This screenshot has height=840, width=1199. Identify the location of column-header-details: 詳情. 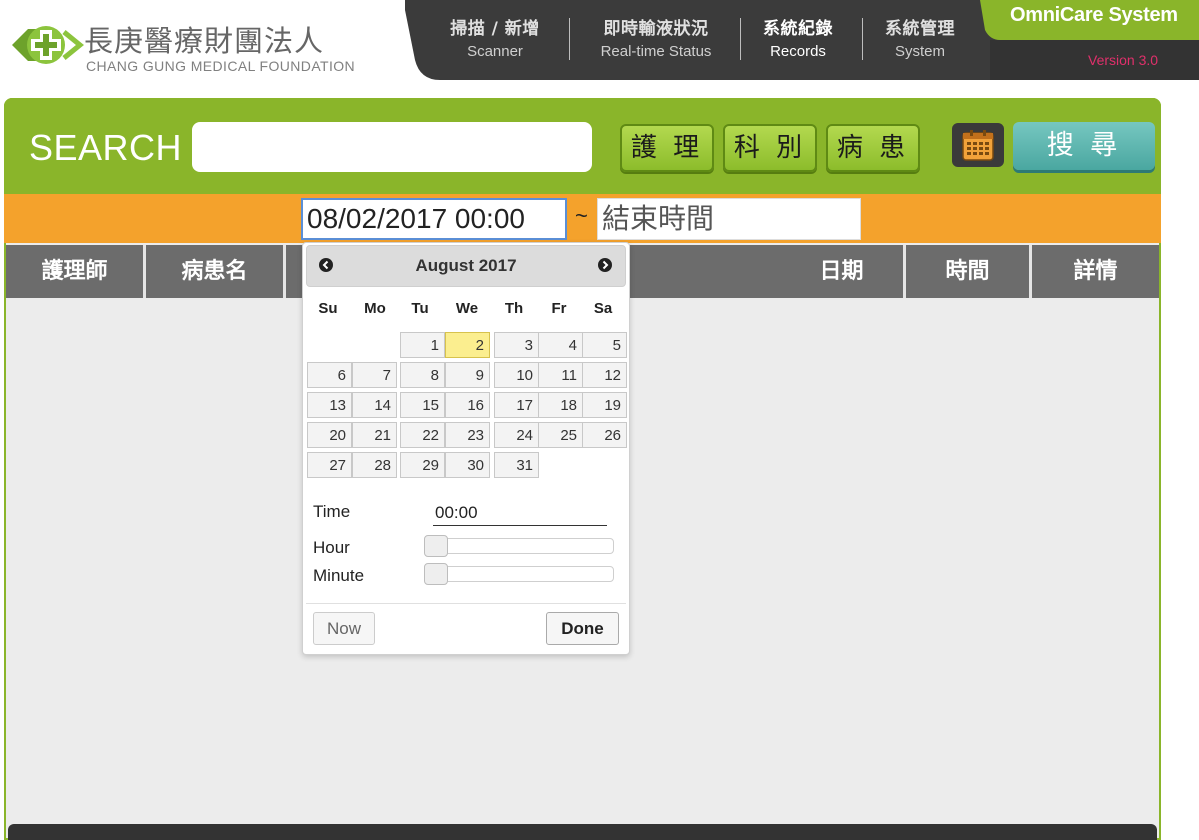
(1095, 271).